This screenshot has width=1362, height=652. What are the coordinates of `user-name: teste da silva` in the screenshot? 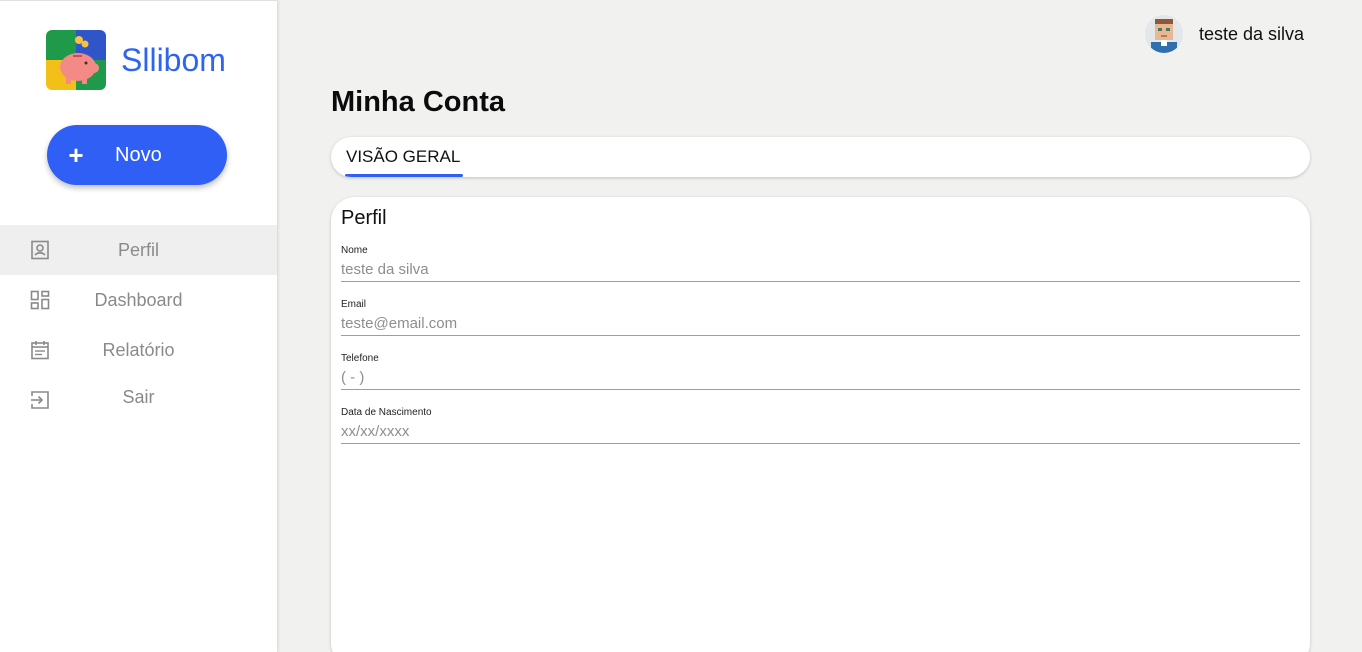 It's located at (1251, 33).